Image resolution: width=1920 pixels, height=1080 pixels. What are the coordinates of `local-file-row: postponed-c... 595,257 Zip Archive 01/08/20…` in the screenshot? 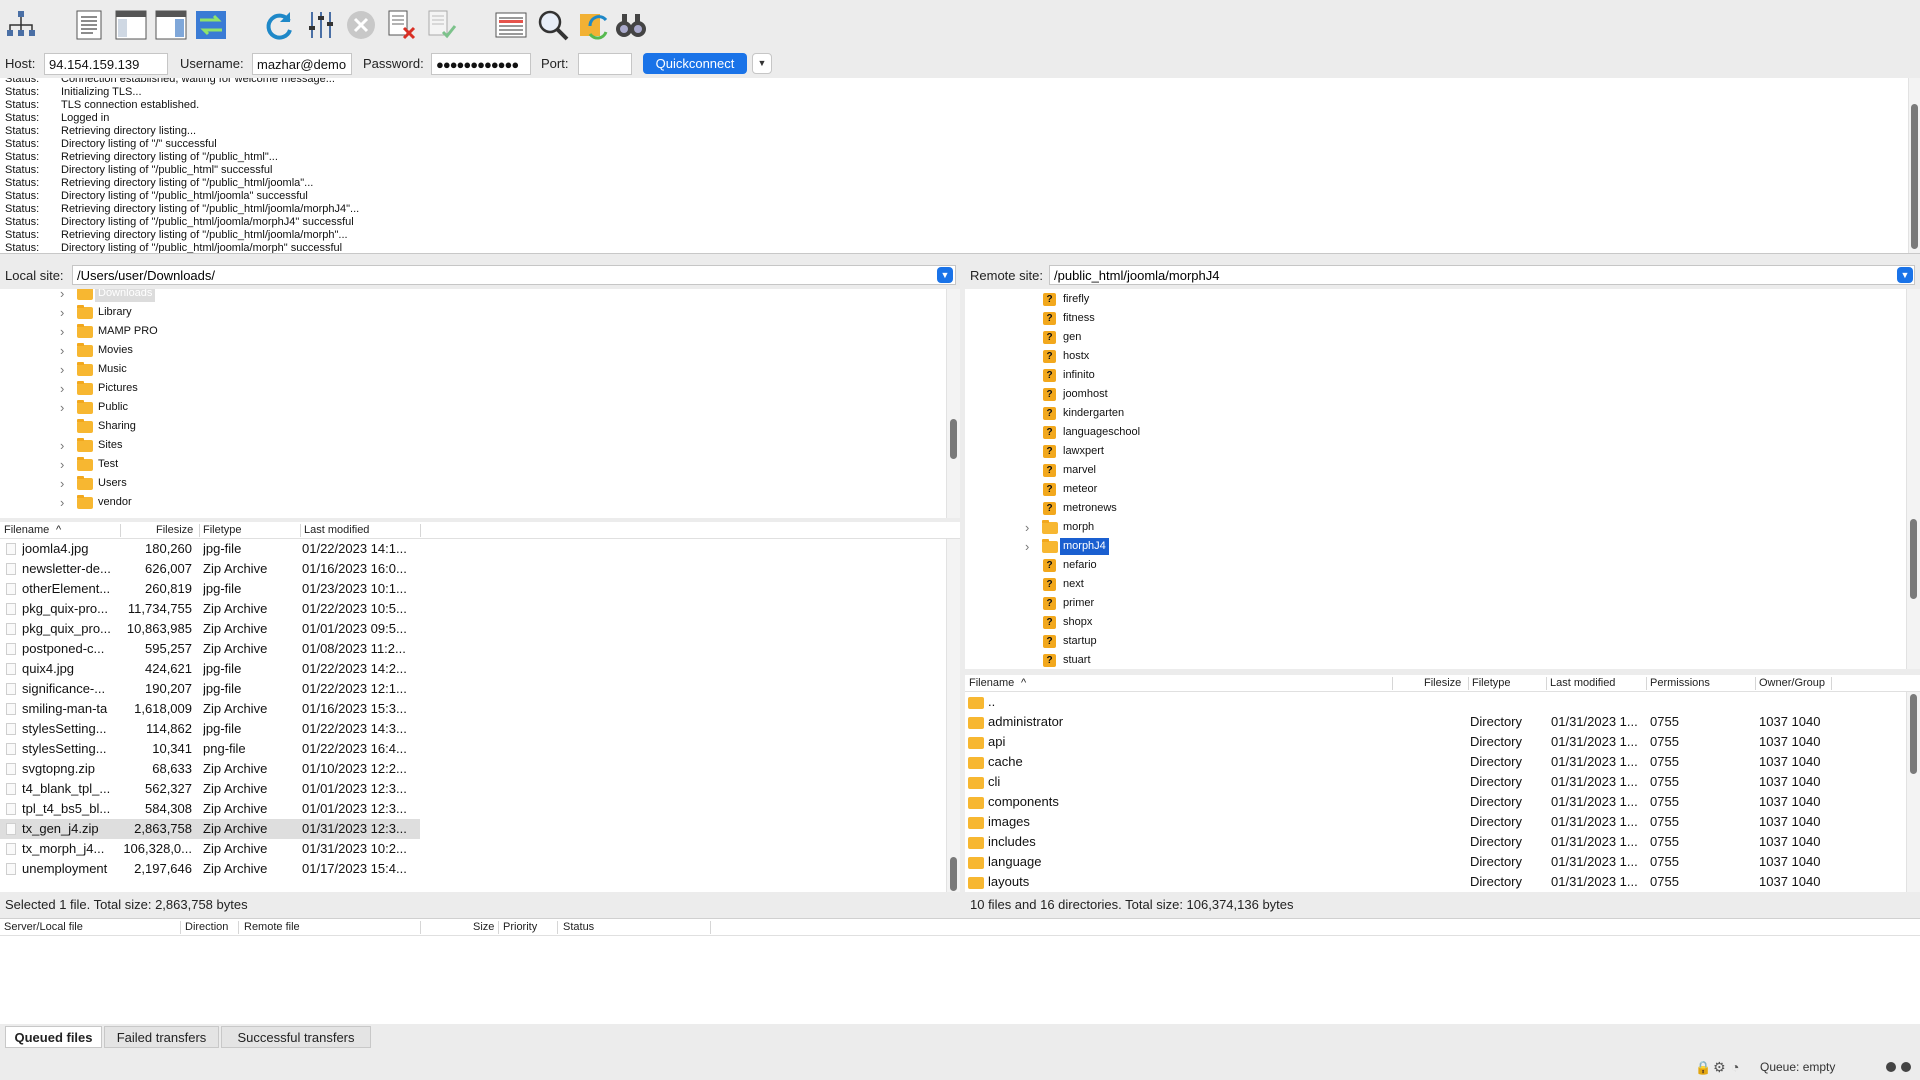 It's located at (210, 649).